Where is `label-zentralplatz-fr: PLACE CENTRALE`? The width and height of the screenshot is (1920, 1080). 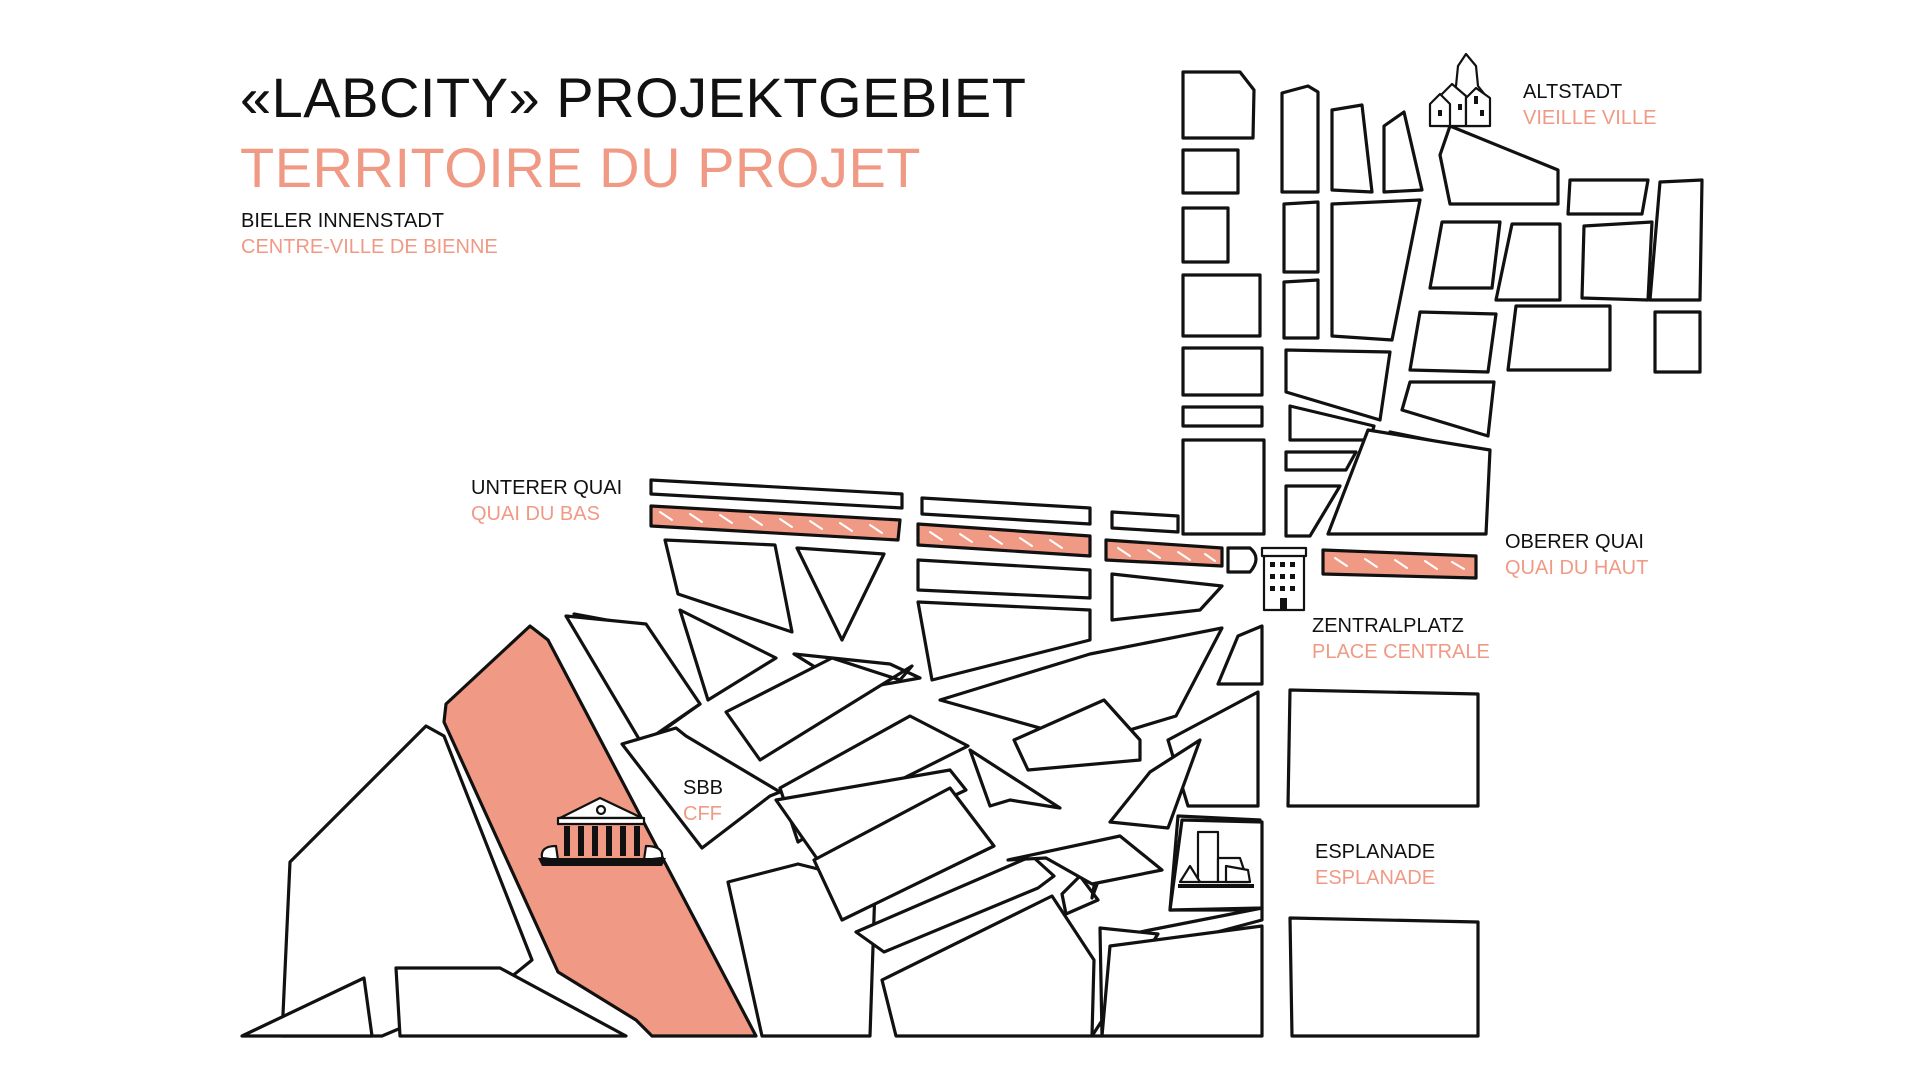
label-zentralplatz-fr: PLACE CENTRALE is located at coordinates (1401, 652).